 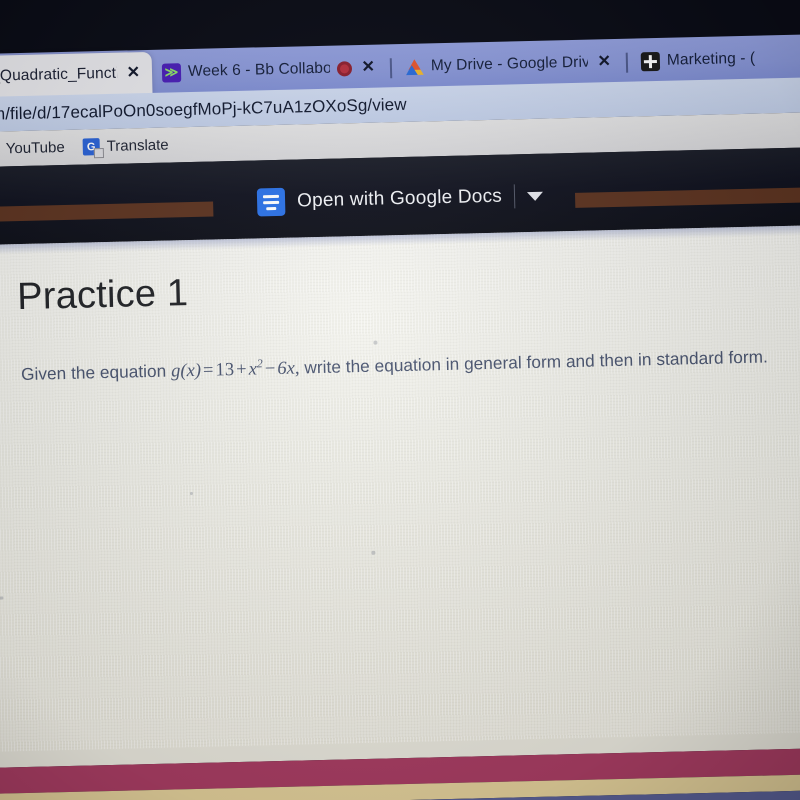 I want to click on browser-tab-marketing: Marketing - (, so click(x=710, y=60).